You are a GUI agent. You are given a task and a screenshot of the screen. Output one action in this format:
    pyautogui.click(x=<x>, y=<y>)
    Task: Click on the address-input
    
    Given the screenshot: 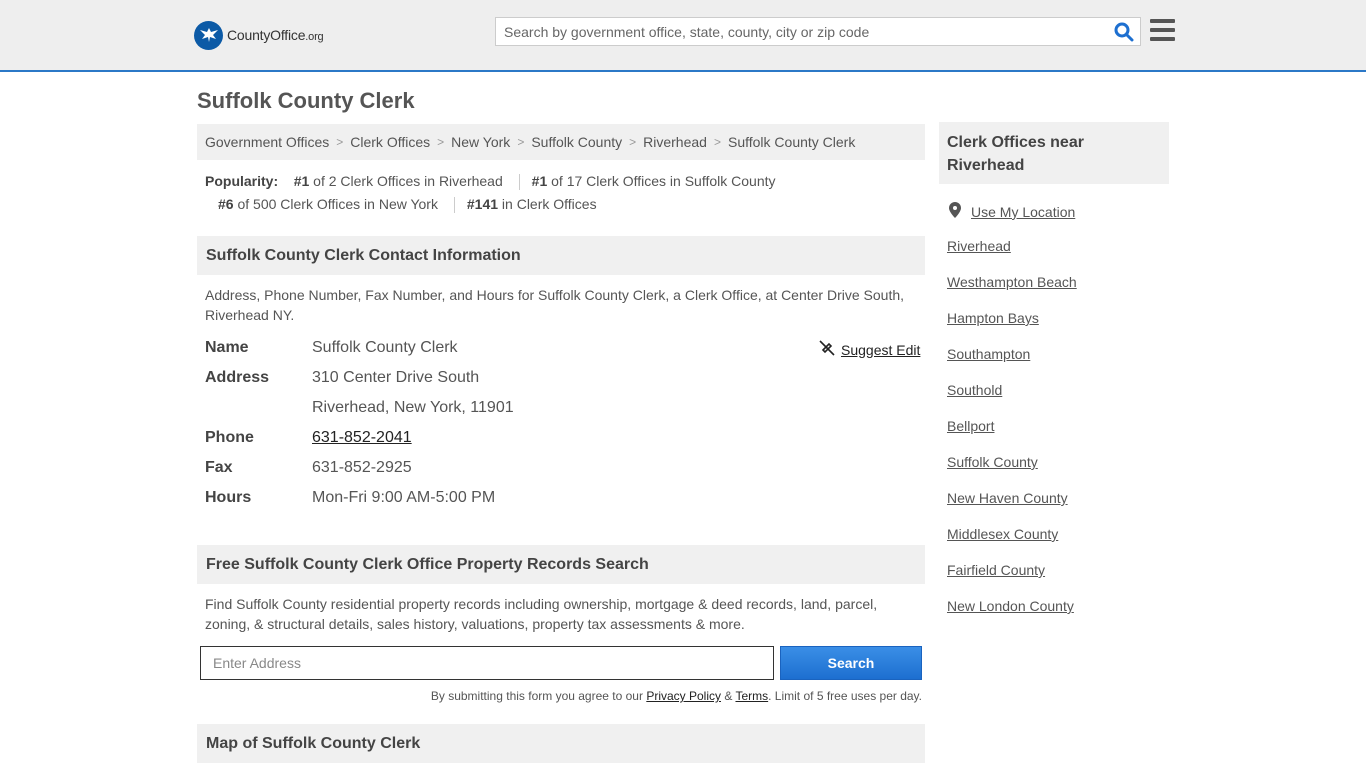 What is the action you would take?
    pyautogui.click(x=487, y=663)
    